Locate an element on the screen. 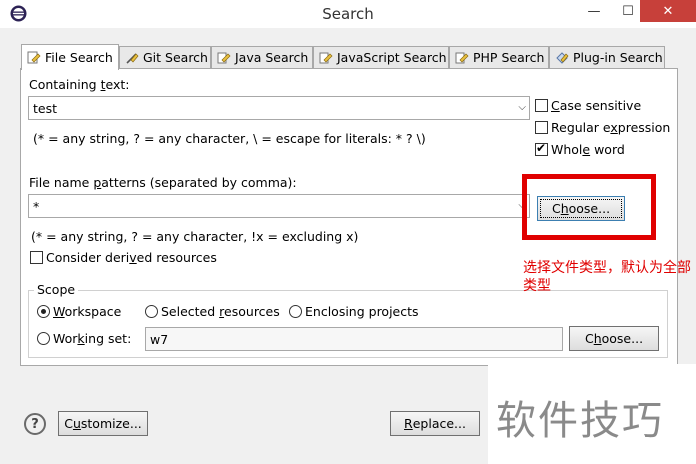  file-name-patterns-value: * is located at coordinates (36, 206).